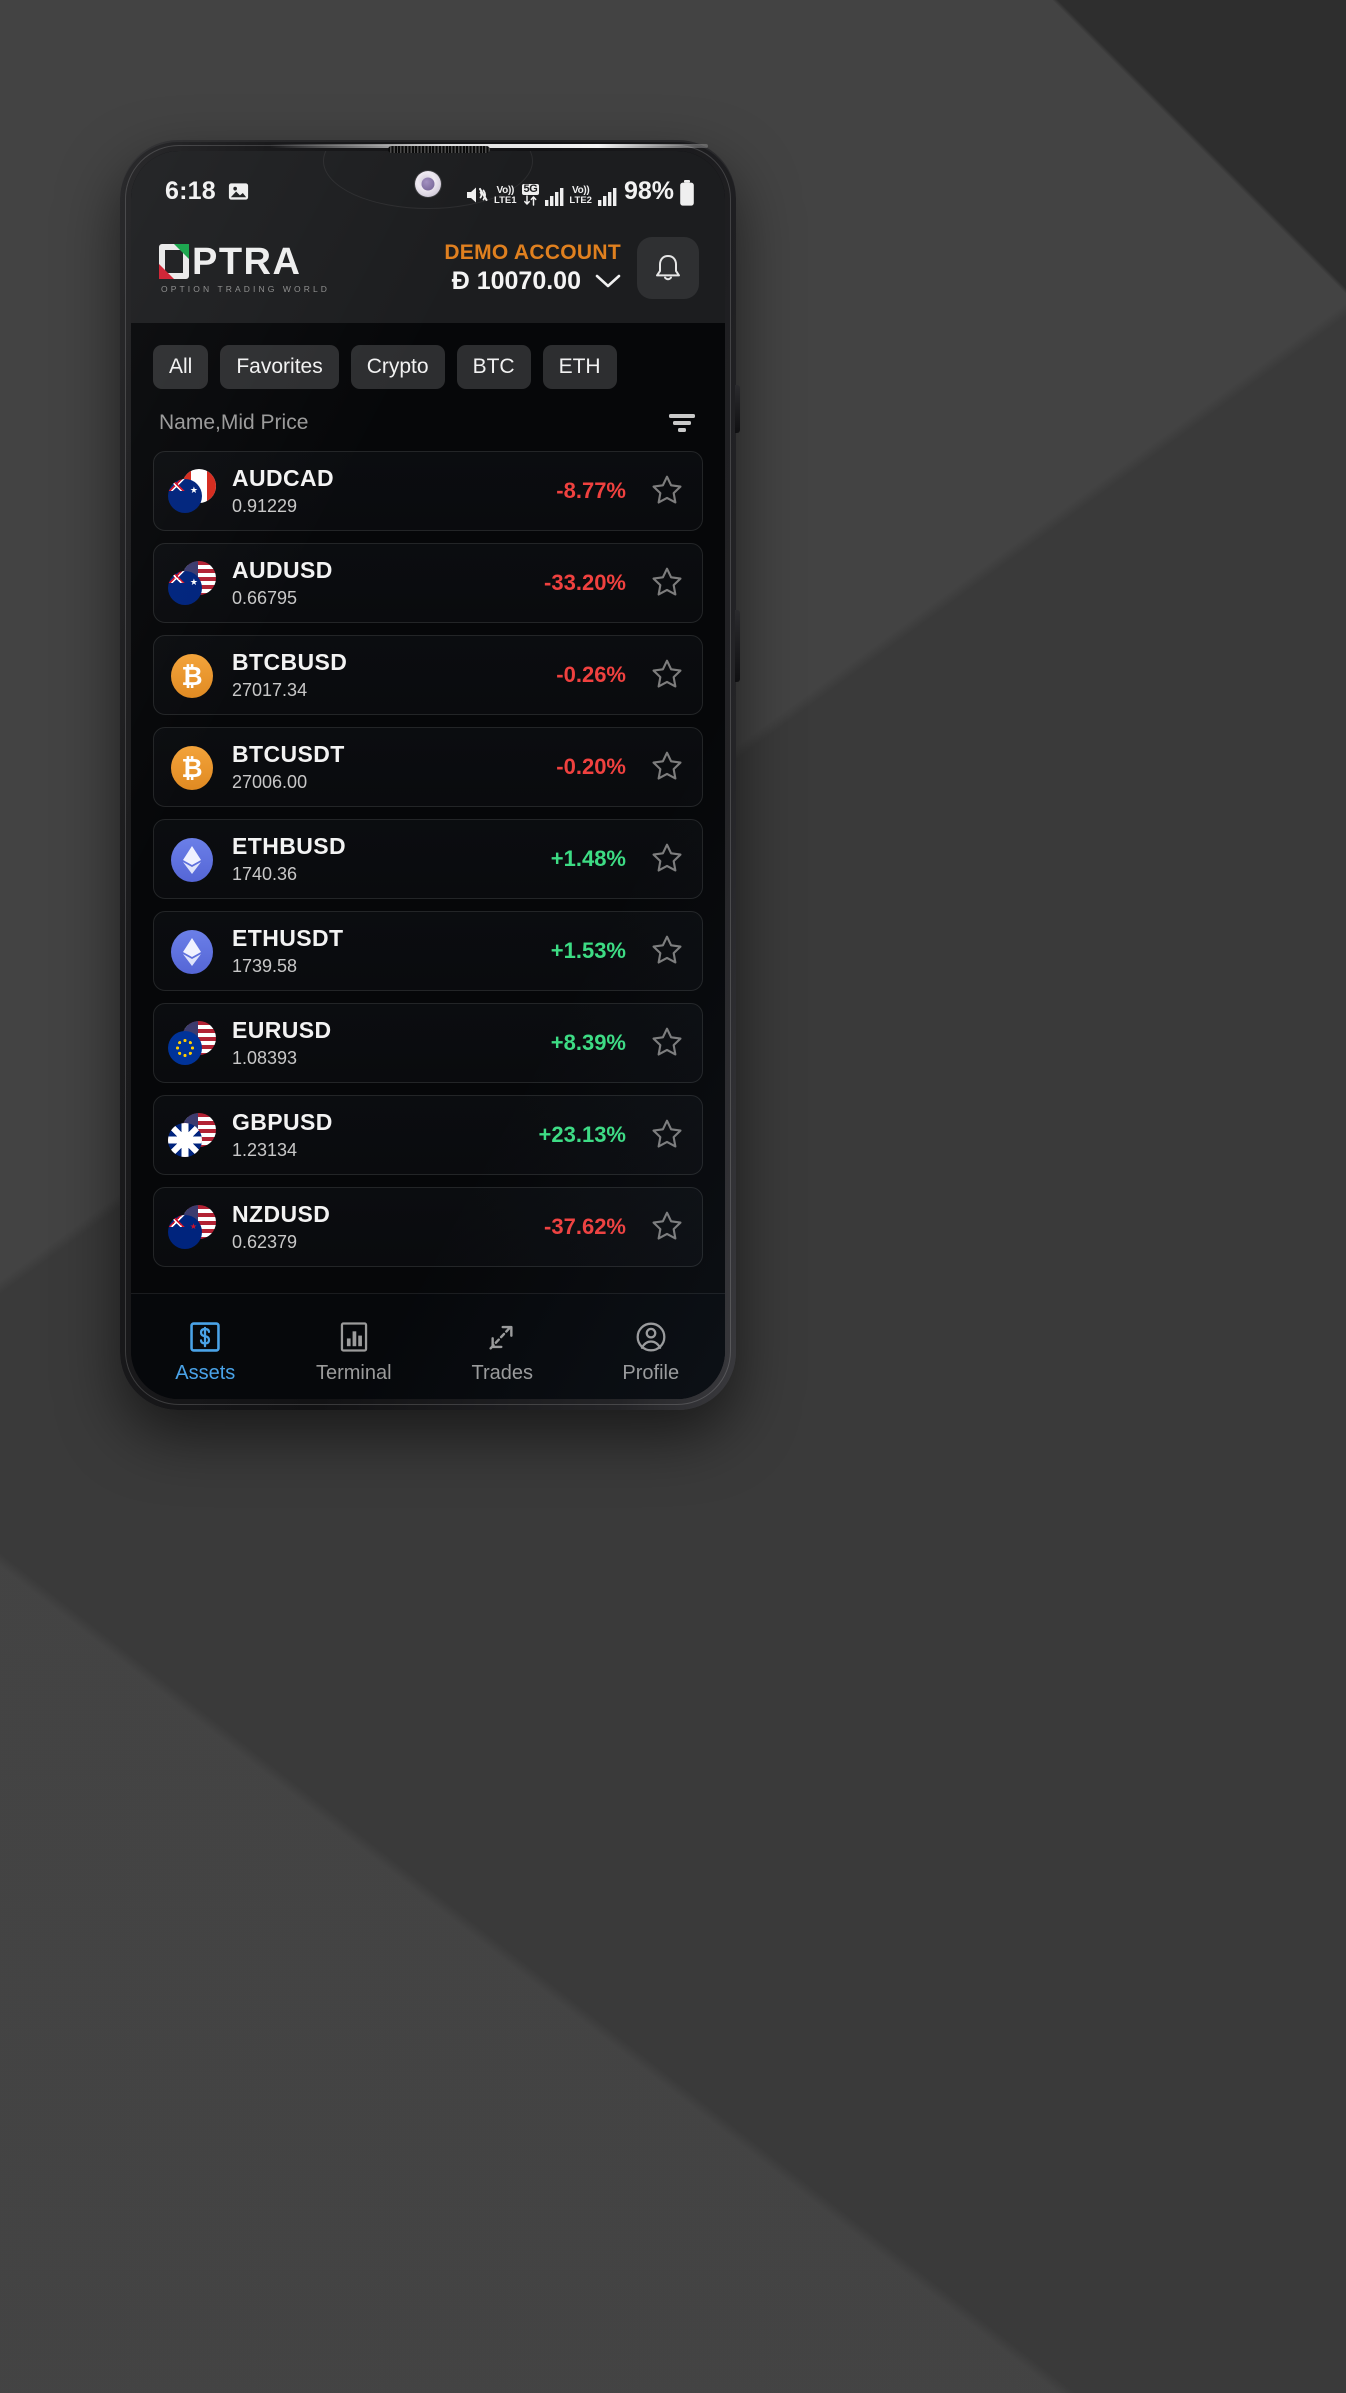 This screenshot has width=1346, height=2393. I want to click on tab-trades: Trades, so click(502, 1352).